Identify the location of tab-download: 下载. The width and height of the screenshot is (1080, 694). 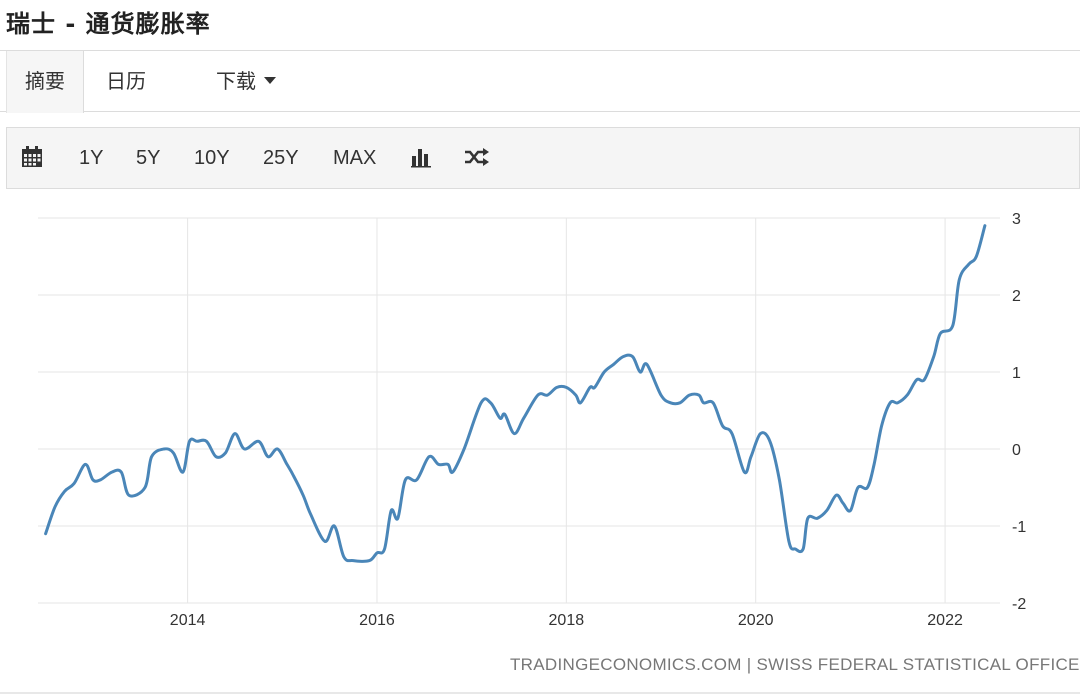
(246, 82).